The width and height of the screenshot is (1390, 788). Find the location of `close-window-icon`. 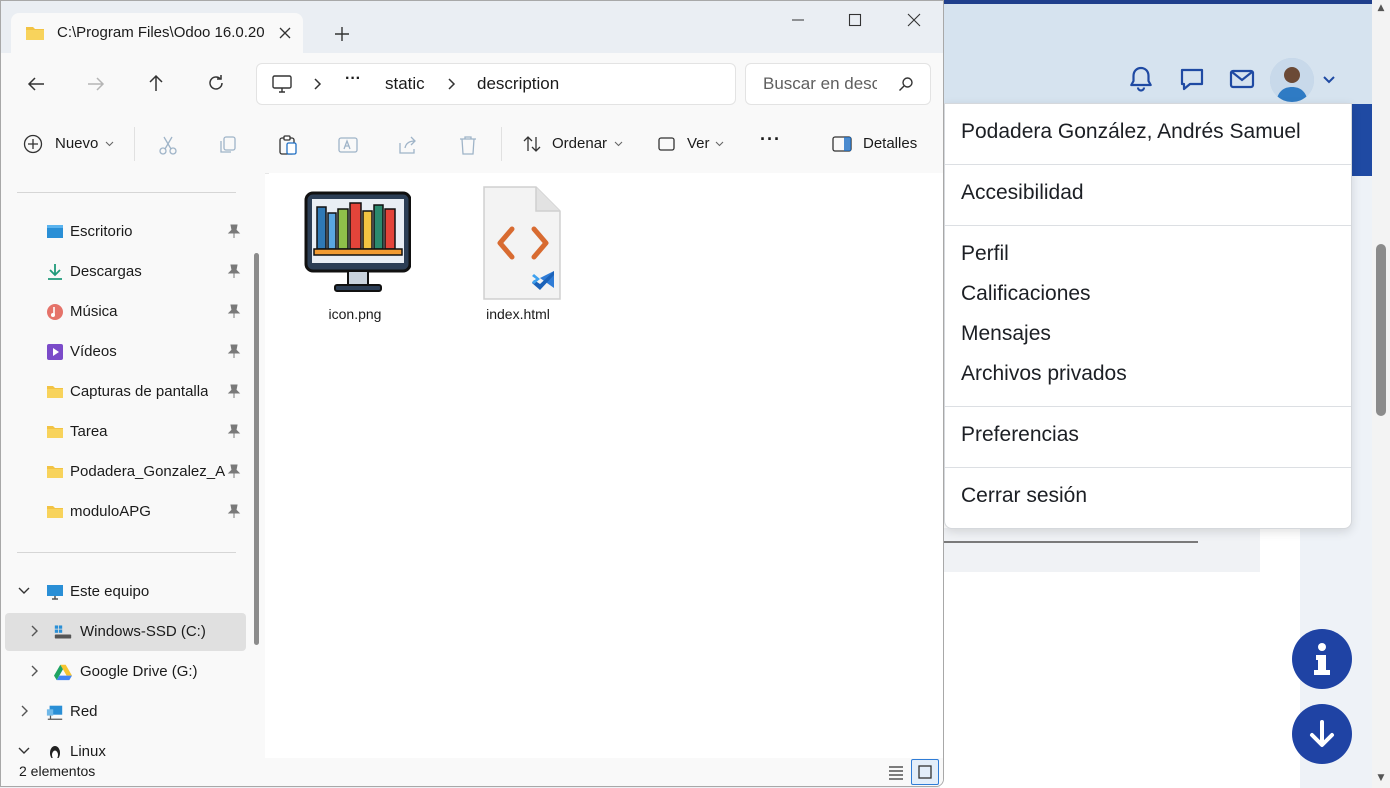

close-window-icon is located at coordinates (914, 20).